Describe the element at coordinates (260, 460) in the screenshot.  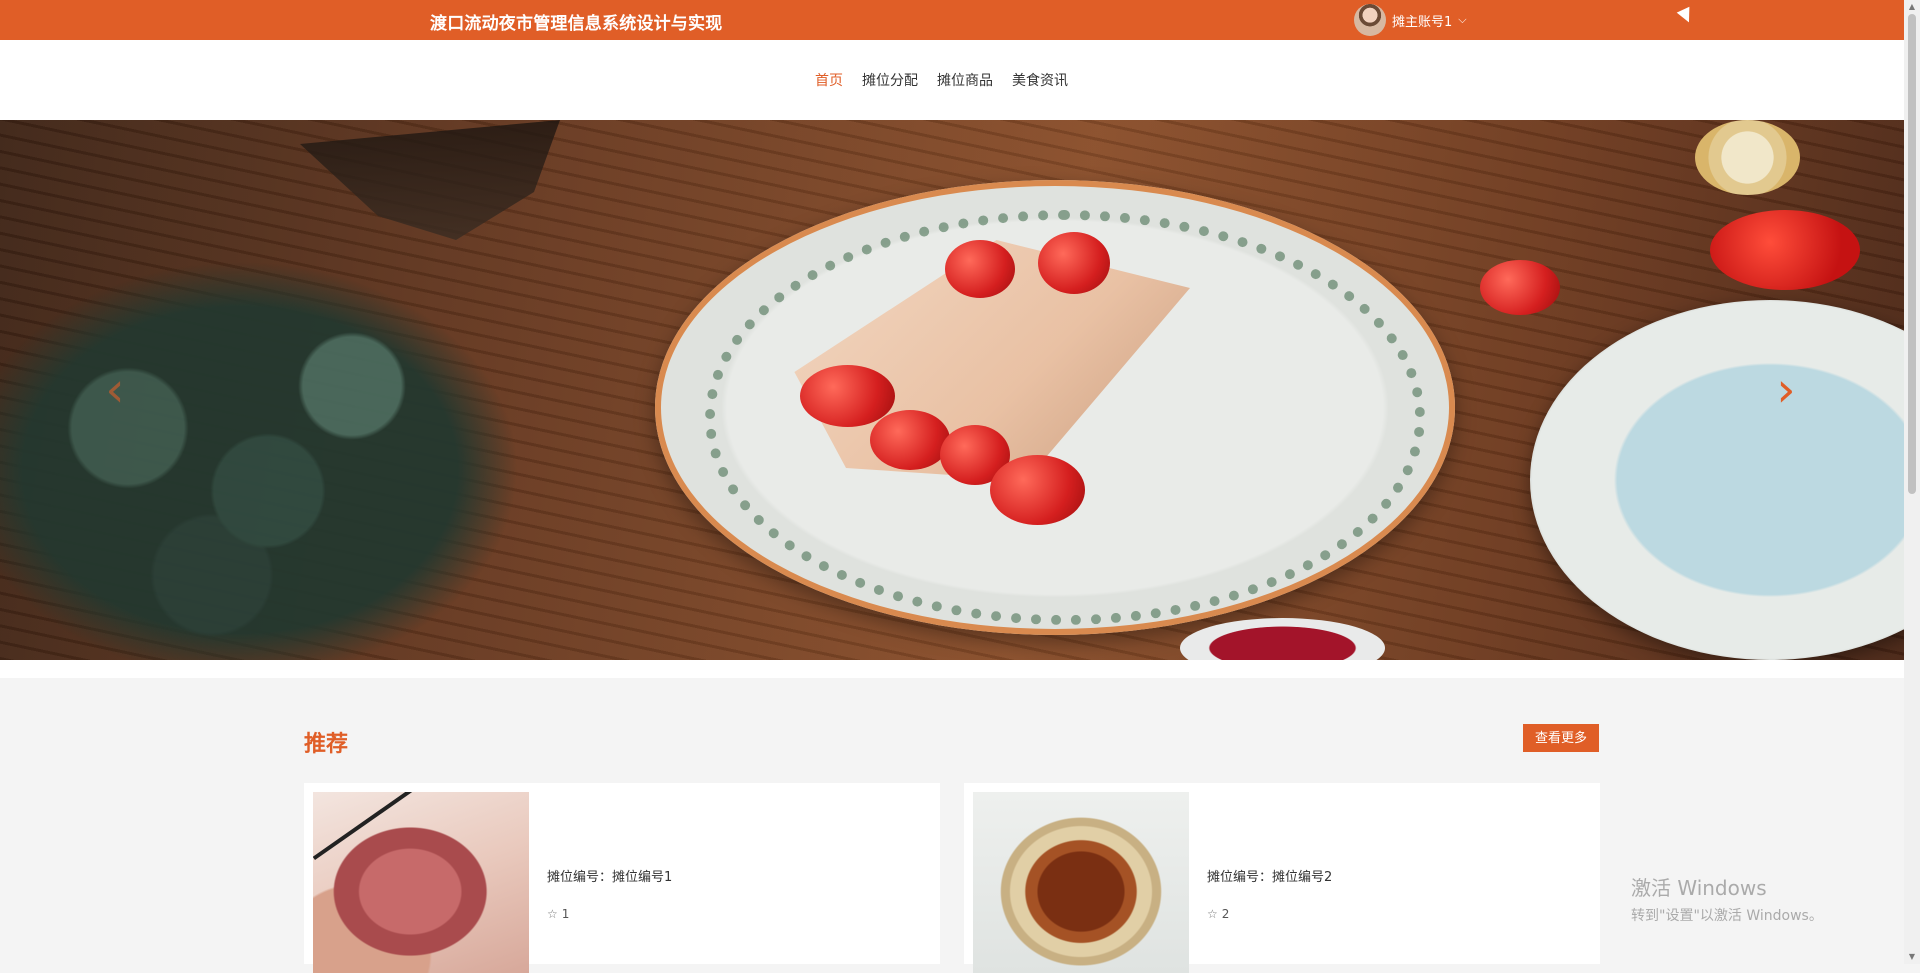
I see `banner-plant` at that location.